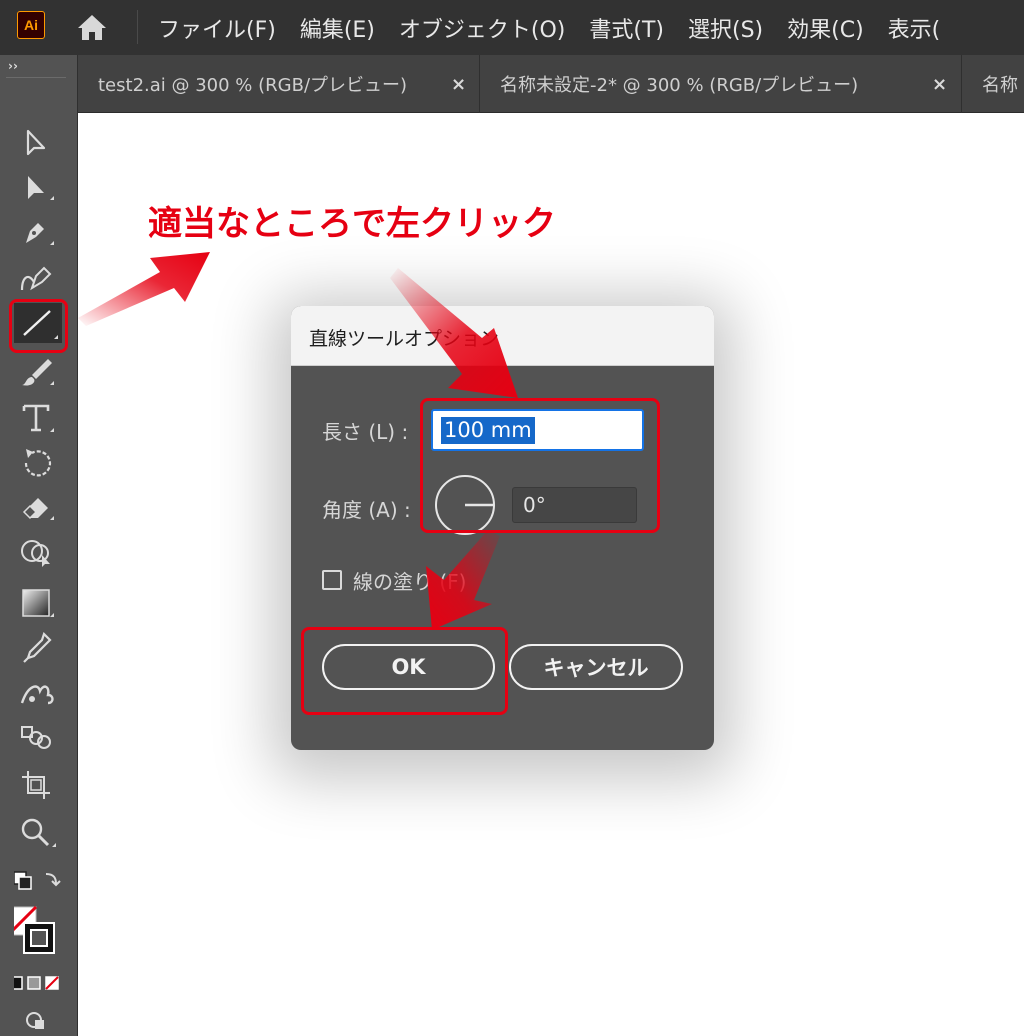 The height and width of the screenshot is (1036, 1024). Describe the element at coordinates (38, 143) in the screenshot. I see `selection-tool-icon` at that location.